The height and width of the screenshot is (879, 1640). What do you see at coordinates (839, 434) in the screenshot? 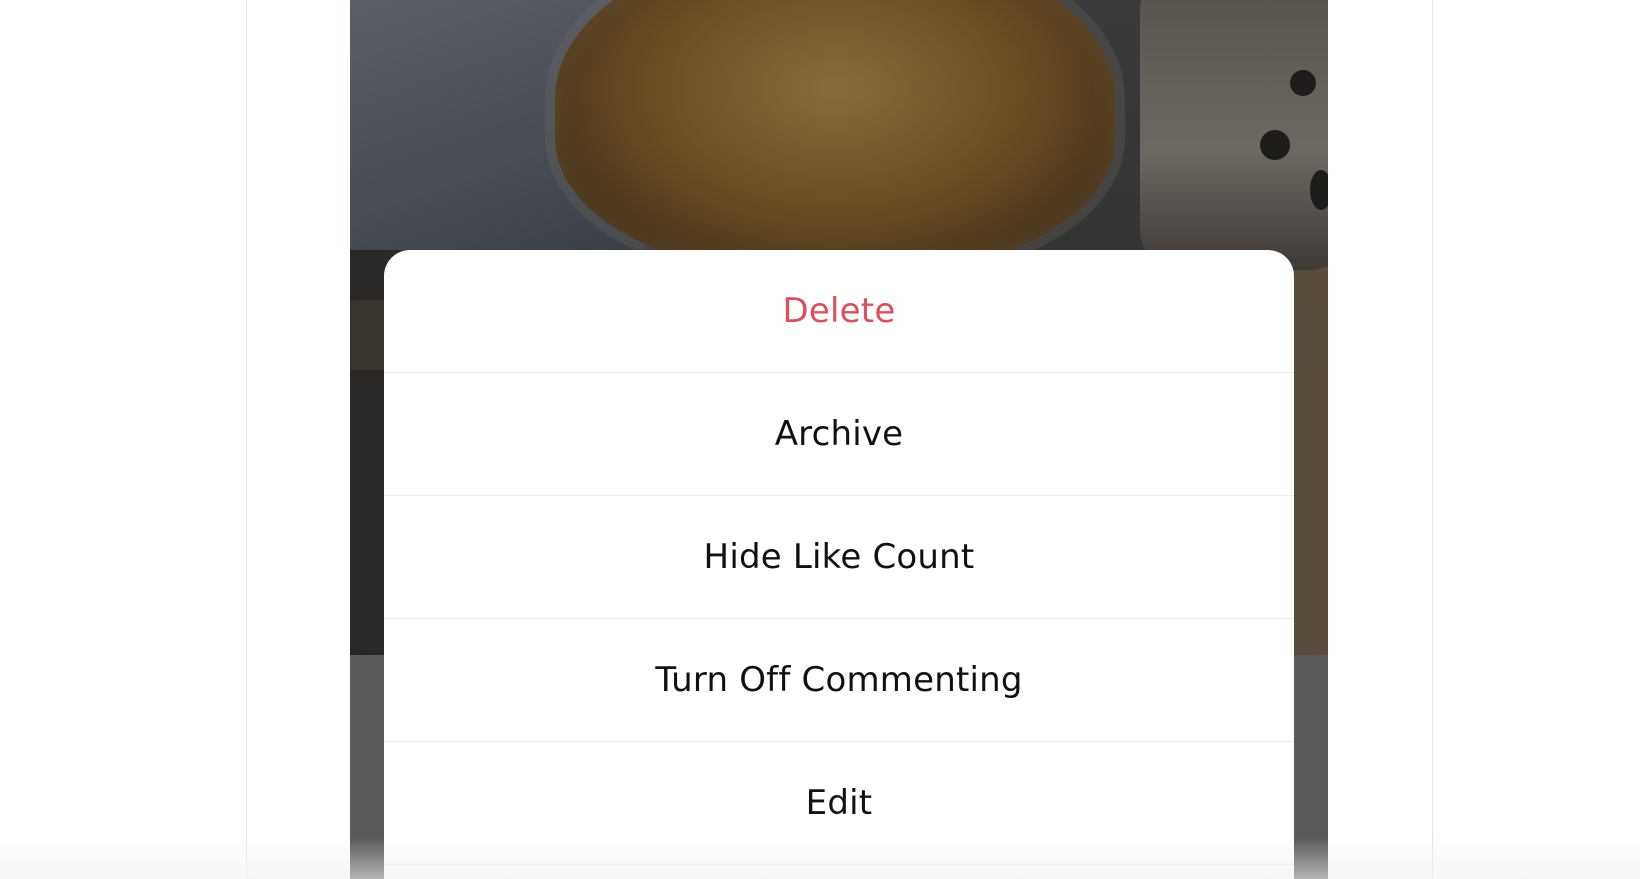
I see `archive-button: Archive` at bounding box center [839, 434].